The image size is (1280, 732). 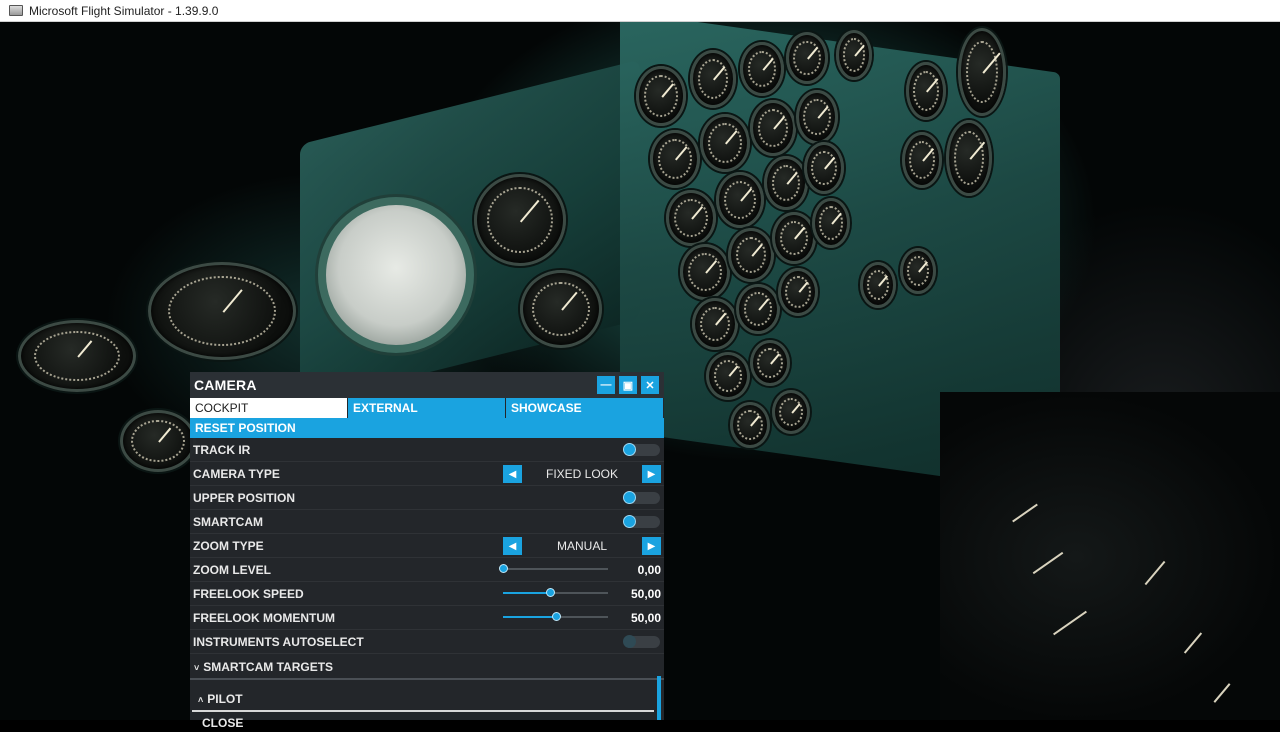 I want to click on close-icon: ✕, so click(x=650, y=385).